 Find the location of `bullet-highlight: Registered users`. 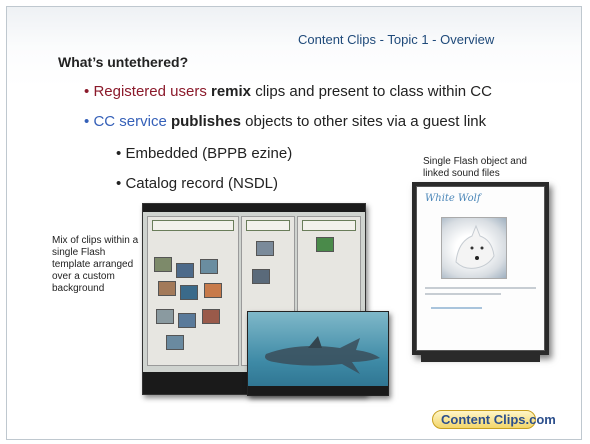

bullet-highlight: Registered users is located at coordinates (150, 91).